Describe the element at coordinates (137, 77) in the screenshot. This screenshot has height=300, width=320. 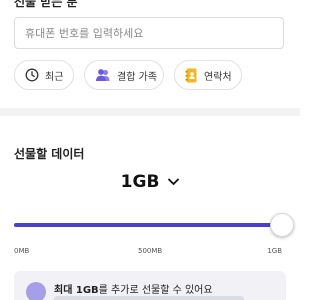
I see `family-bundle-button-label: 결합 가족` at that location.